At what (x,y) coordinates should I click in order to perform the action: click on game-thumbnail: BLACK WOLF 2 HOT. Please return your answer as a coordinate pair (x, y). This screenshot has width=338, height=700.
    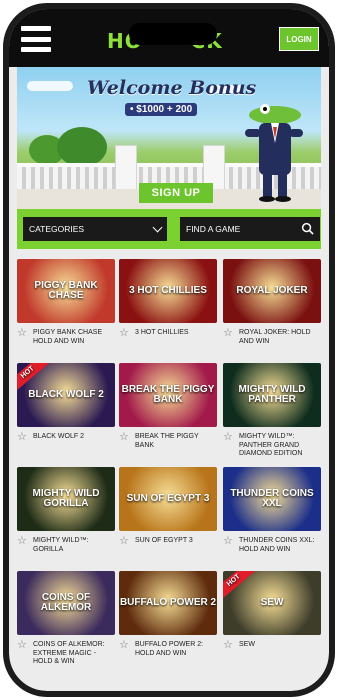
    Looking at the image, I should click on (66, 395).